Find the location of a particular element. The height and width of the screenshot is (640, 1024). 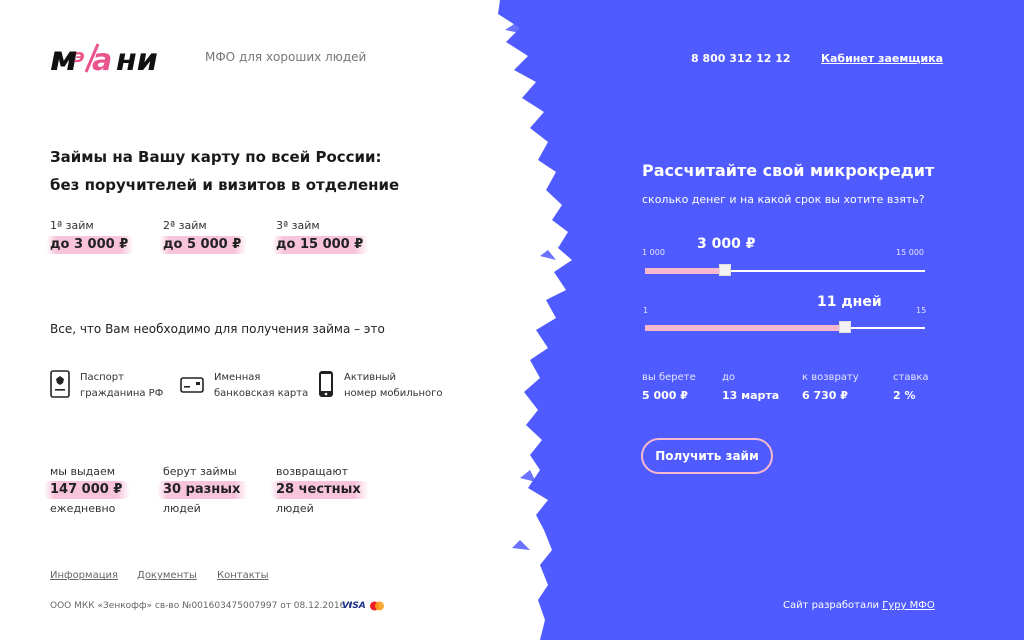

calculator-title: Рассчитайте свой микрокредит is located at coordinates (788, 170).